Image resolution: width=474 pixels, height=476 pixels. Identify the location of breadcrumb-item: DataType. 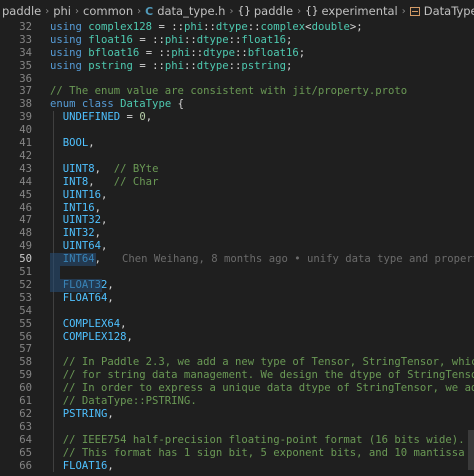
(441, 11).